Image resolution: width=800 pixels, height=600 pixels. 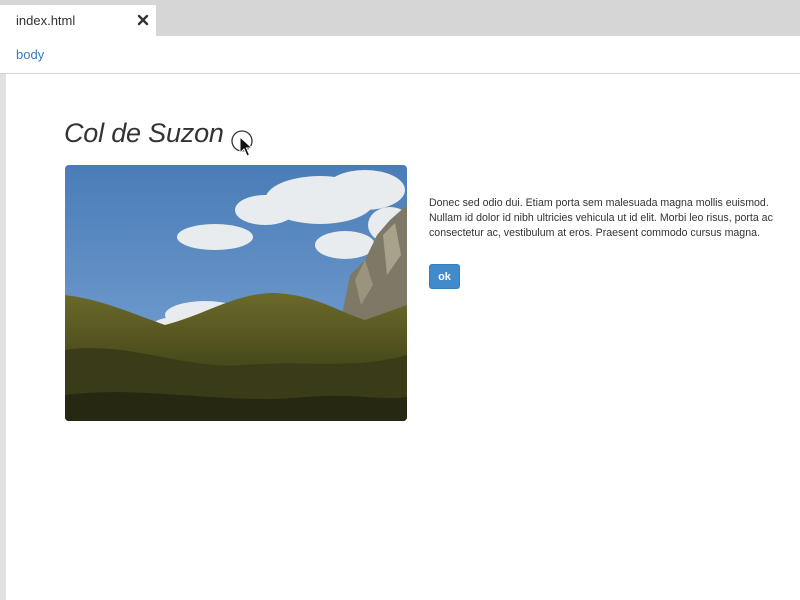 I want to click on canvas-left-border, so click(x=3, y=337).